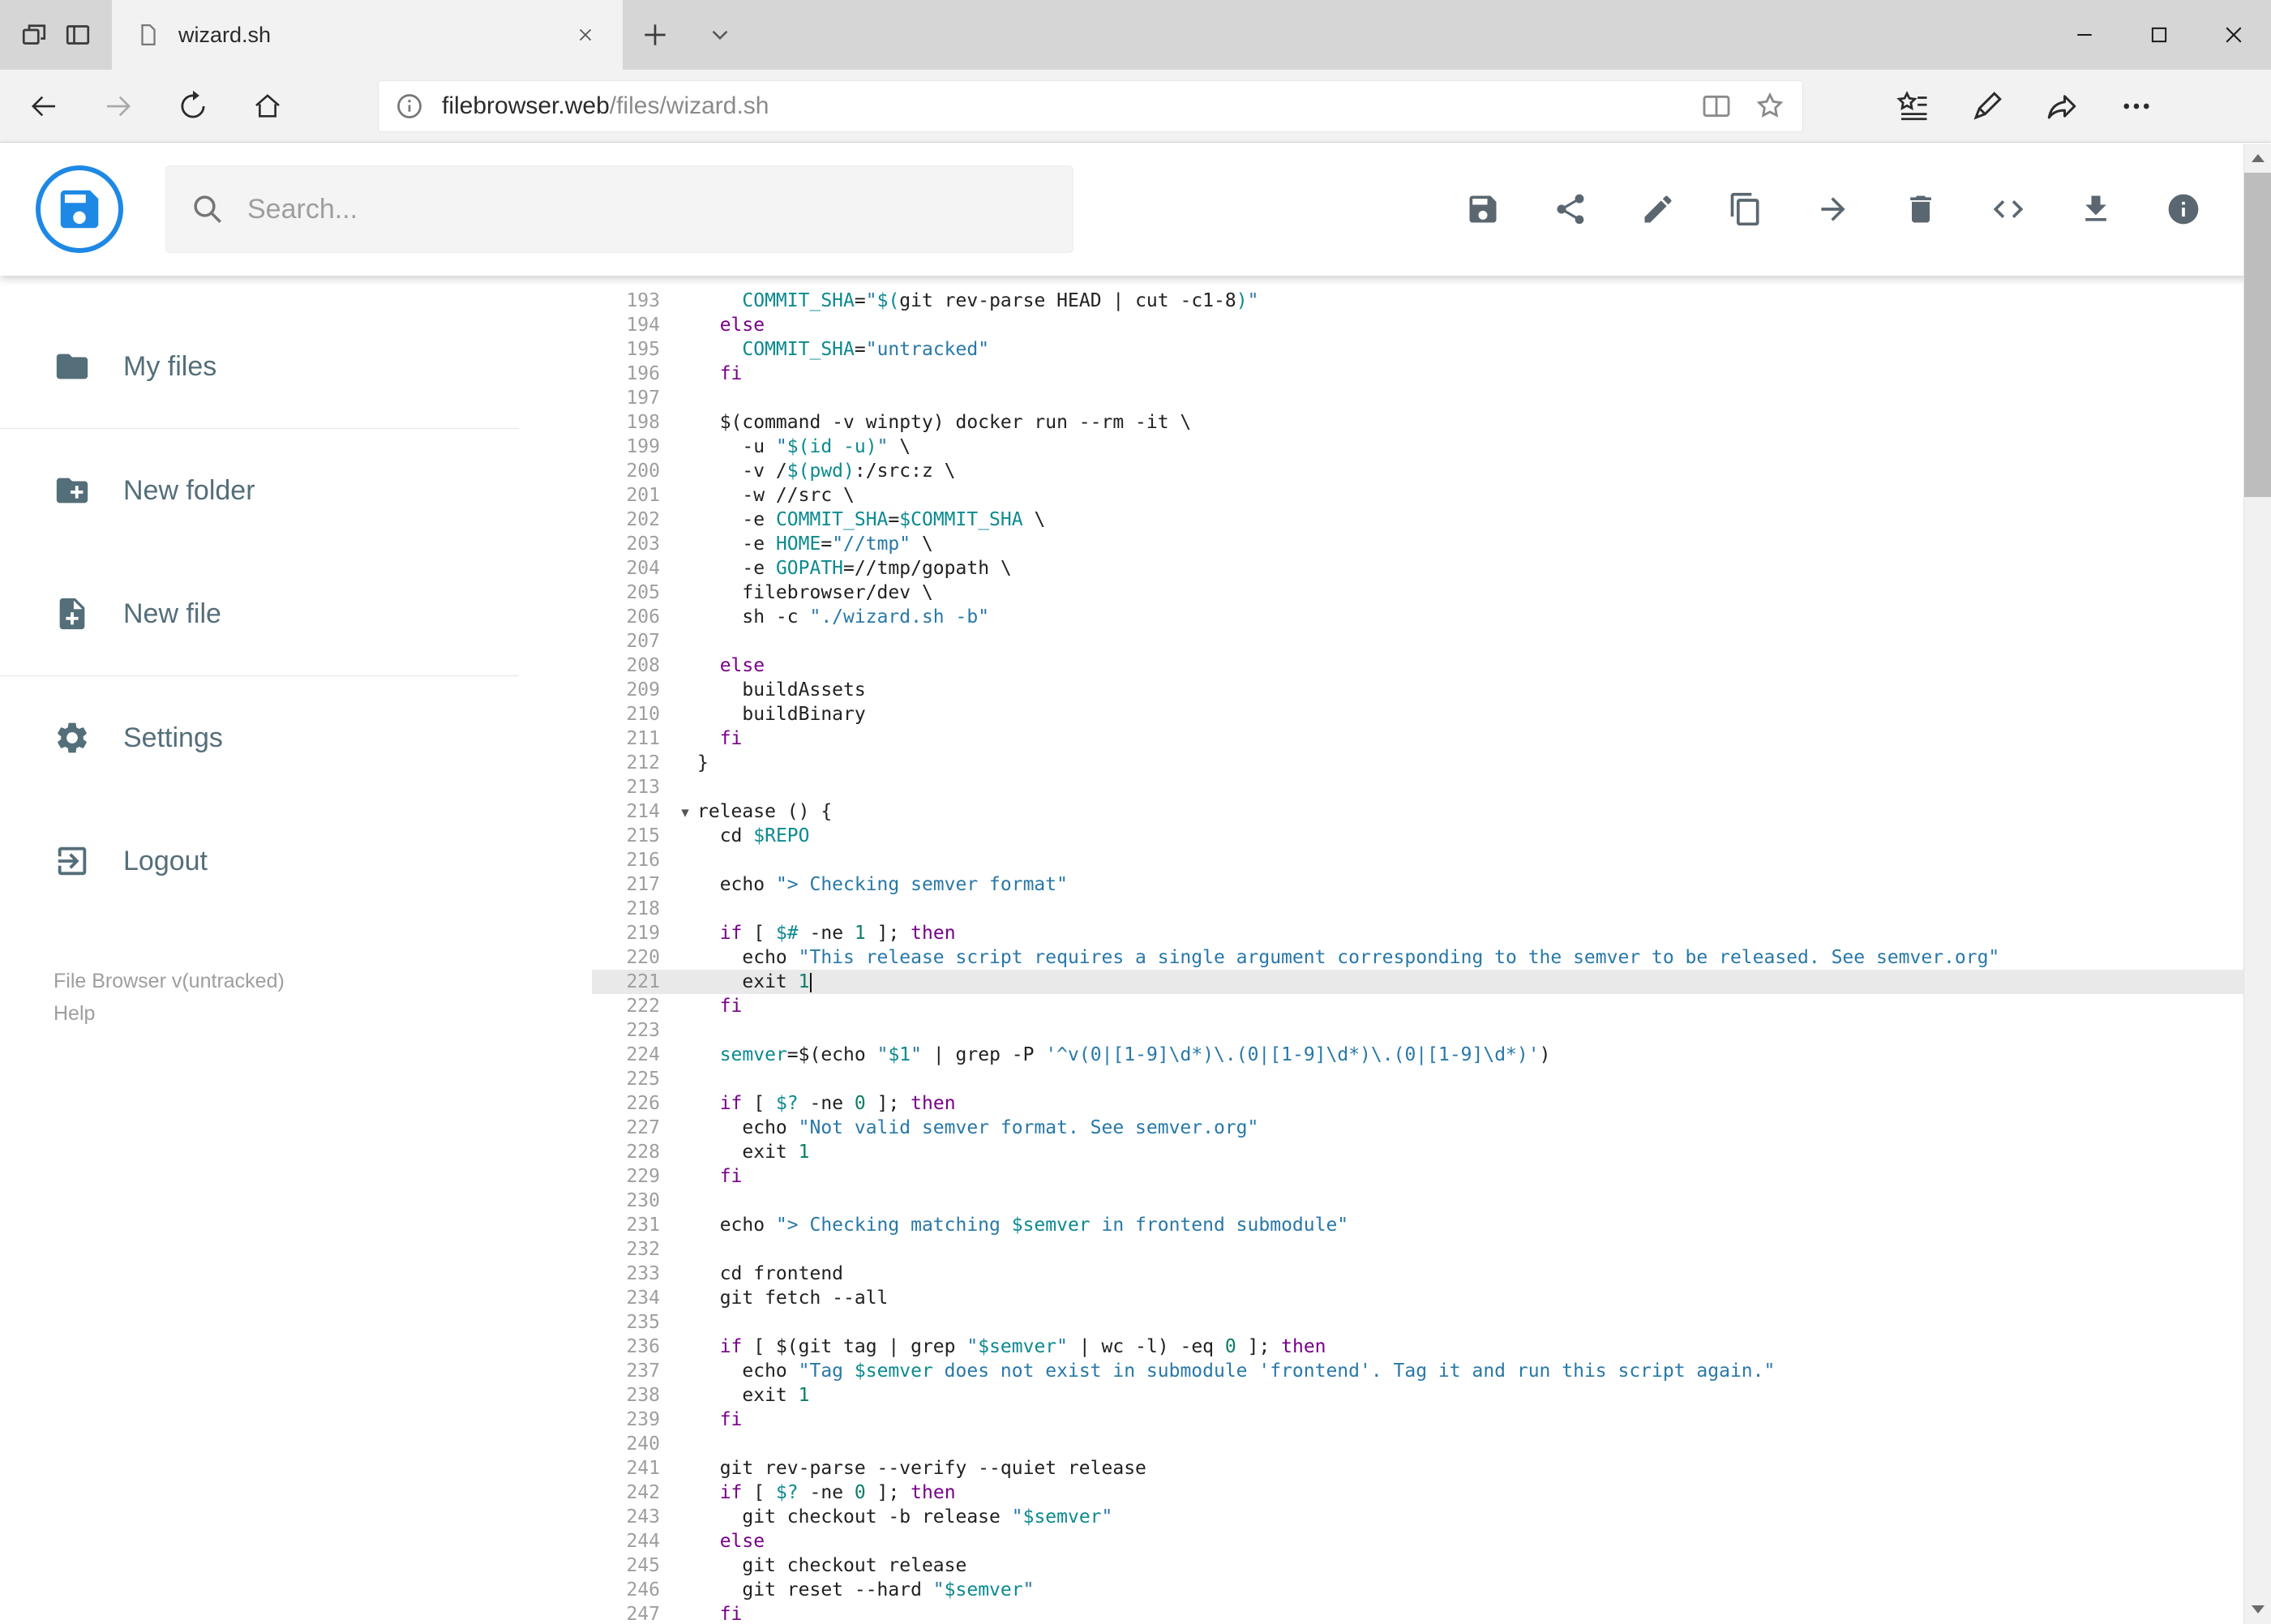  What do you see at coordinates (2008, 209) in the screenshot?
I see `raw-view-button` at bounding box center [2008, 209].